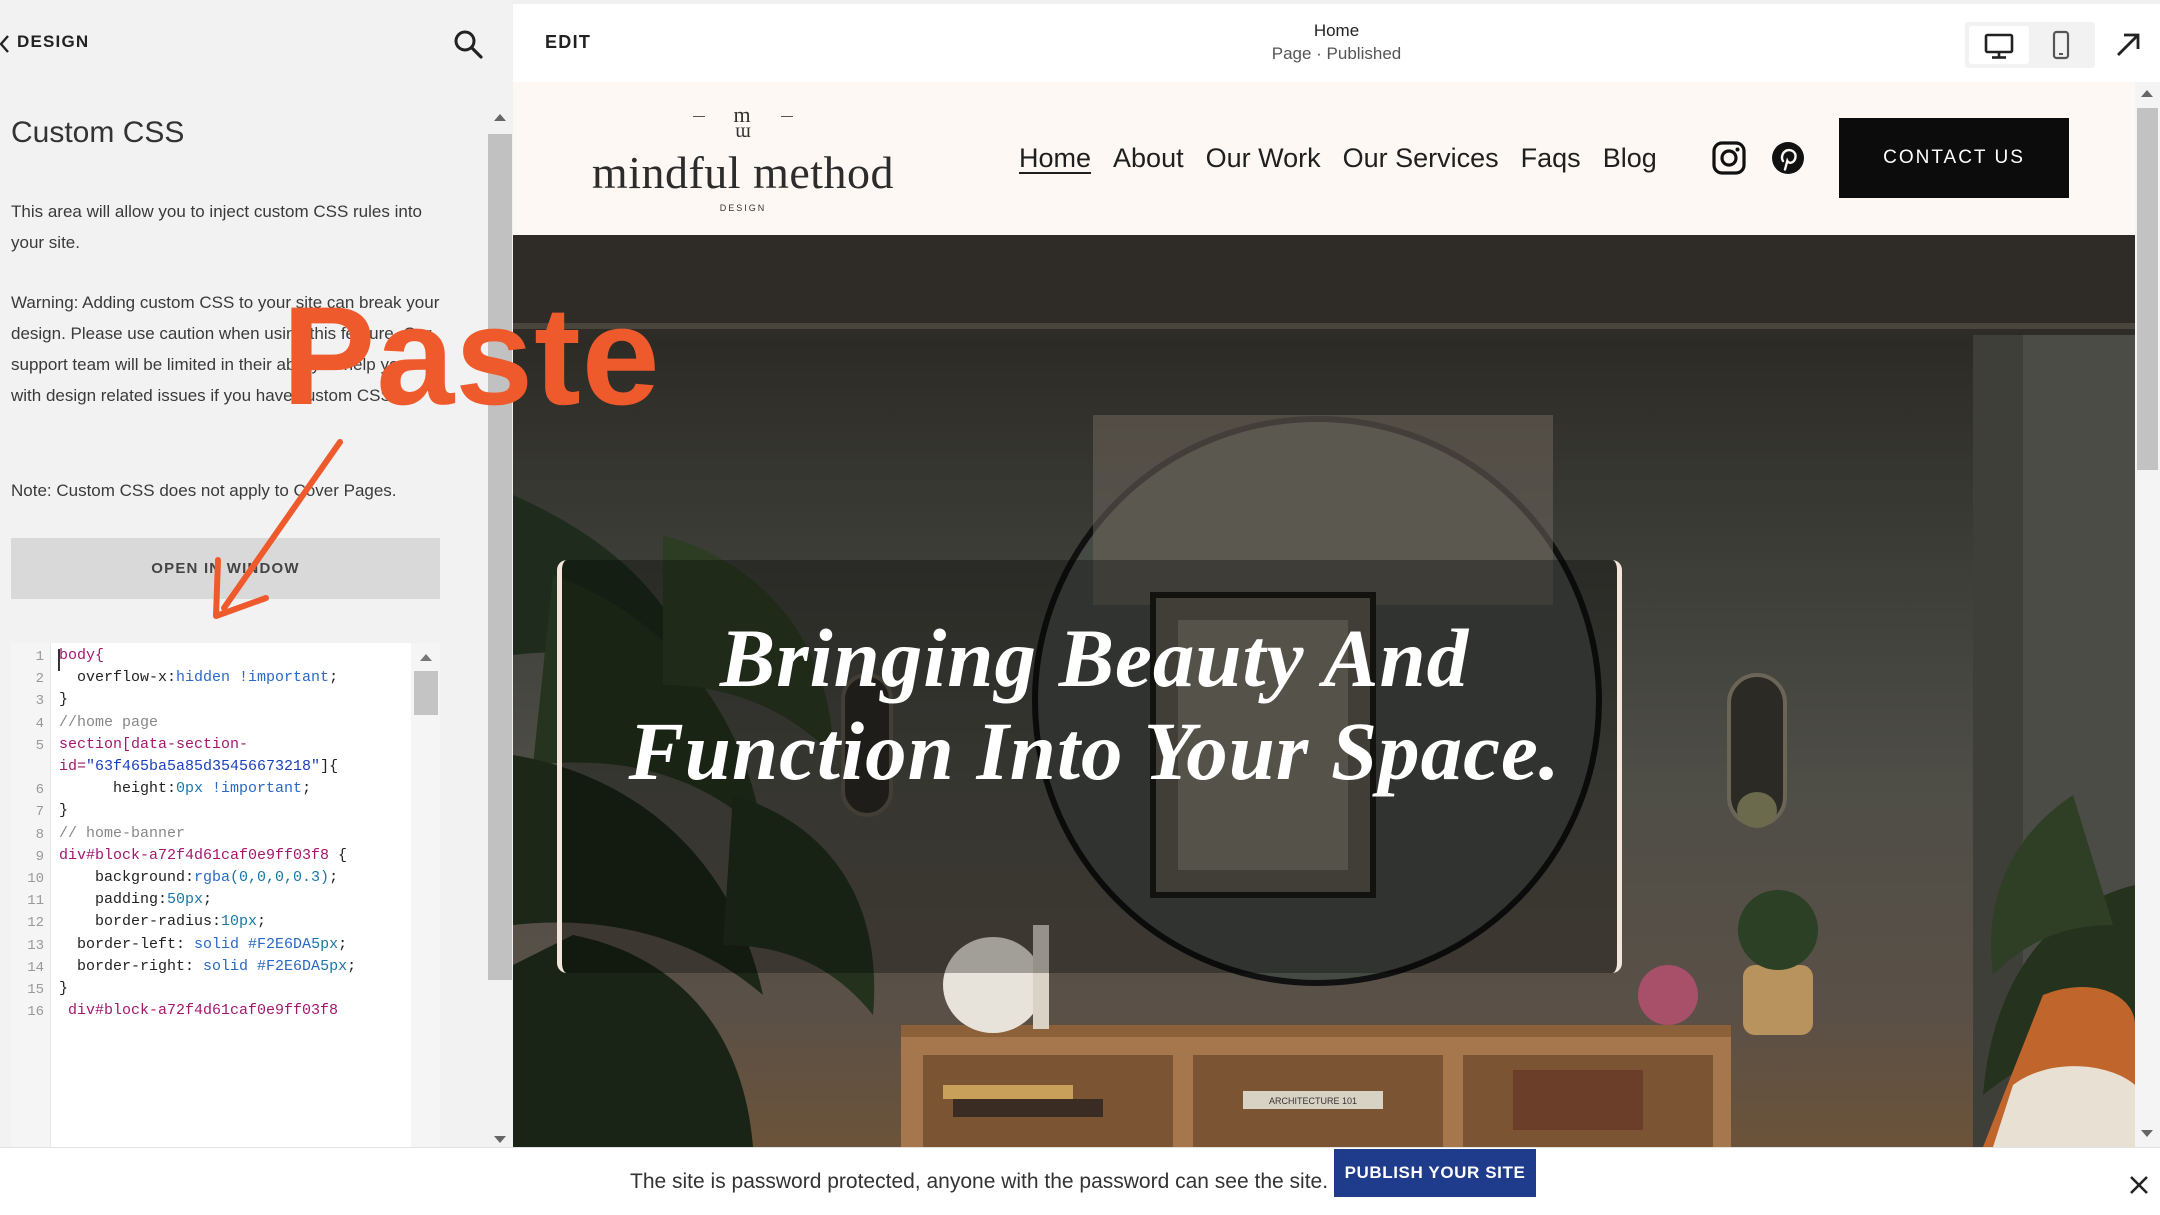  I want to click on mobile-icon, so click(2061, 45).